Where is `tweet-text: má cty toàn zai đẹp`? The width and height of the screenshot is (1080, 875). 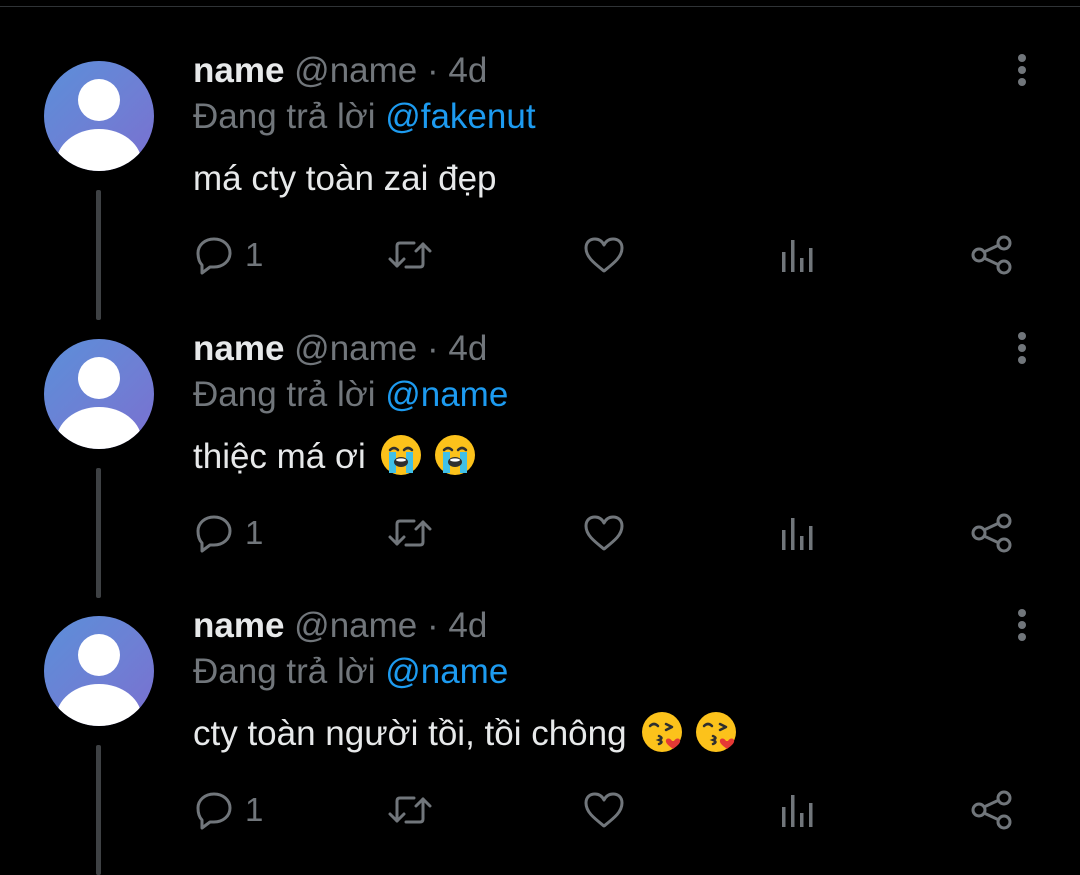 tweet-text: má cty toàn zai đẹp is located at coordinates (345, 179).